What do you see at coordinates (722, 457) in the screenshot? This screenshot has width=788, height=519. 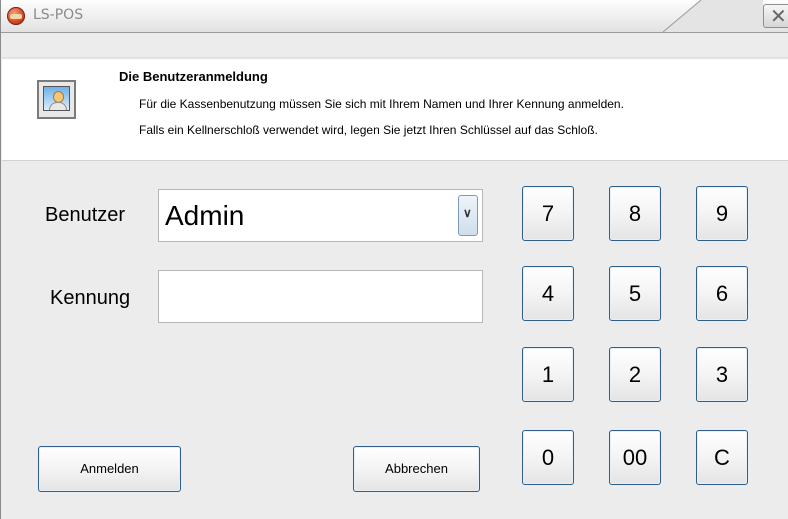 I see `keypad-clear: C` at bounding box center [722, 457].